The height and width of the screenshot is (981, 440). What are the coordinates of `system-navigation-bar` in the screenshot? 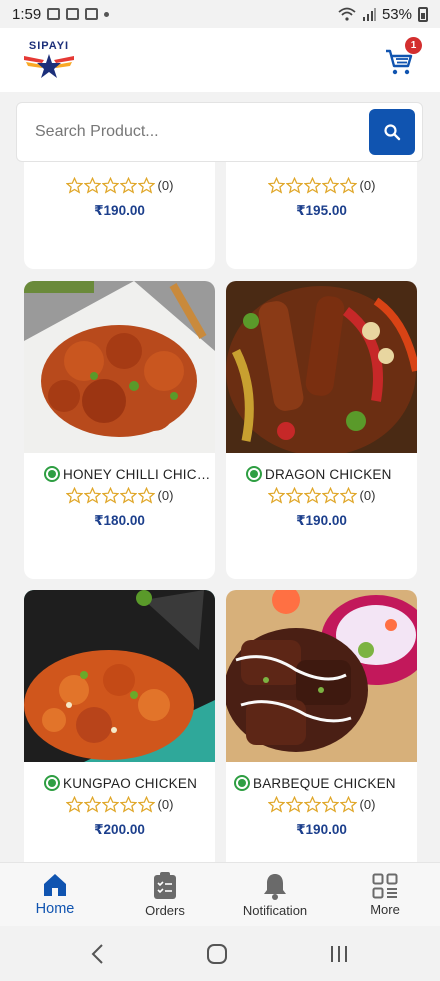 It's located at (220, 953).